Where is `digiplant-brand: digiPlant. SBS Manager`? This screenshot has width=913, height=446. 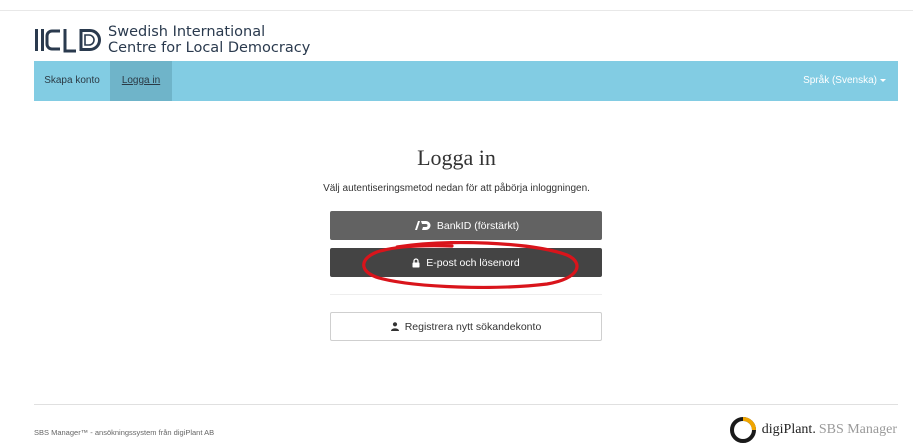 digiplant-brand: digiPlant. SBS Manager is located at coordinates (813, 430).